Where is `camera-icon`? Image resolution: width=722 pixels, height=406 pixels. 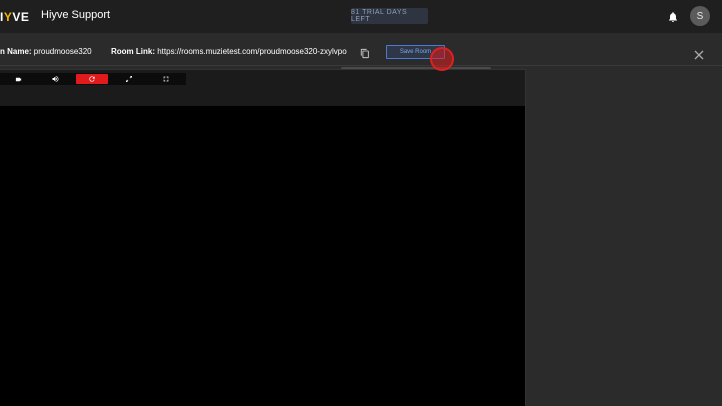
camera-icon is located at coordinates (18, 79).